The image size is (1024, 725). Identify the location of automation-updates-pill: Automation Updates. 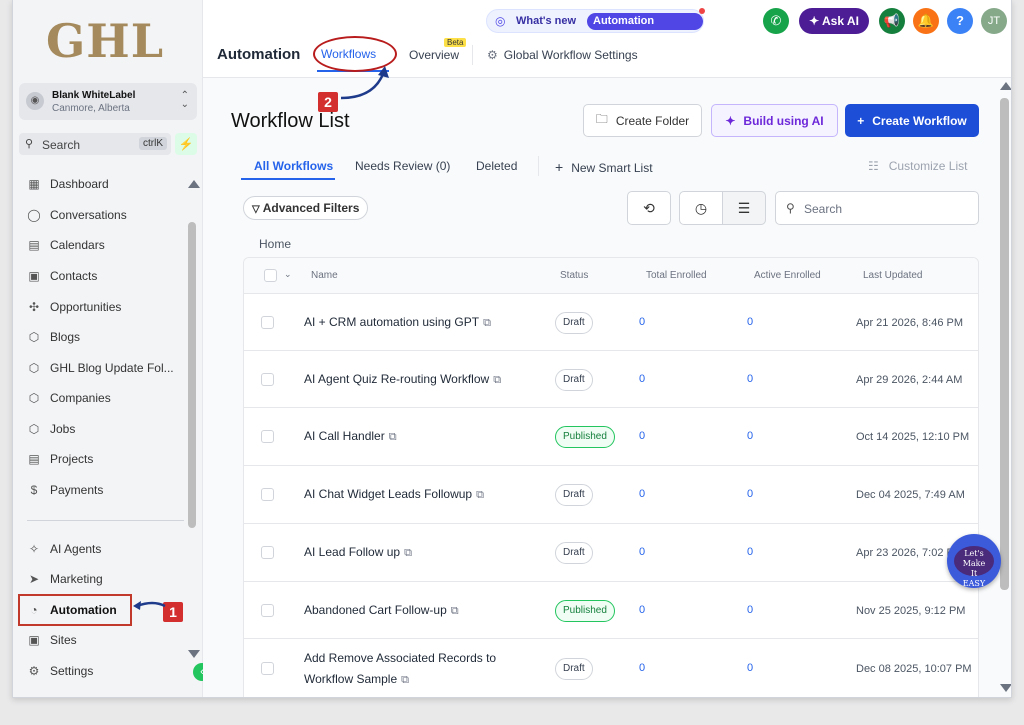
(645, 28).